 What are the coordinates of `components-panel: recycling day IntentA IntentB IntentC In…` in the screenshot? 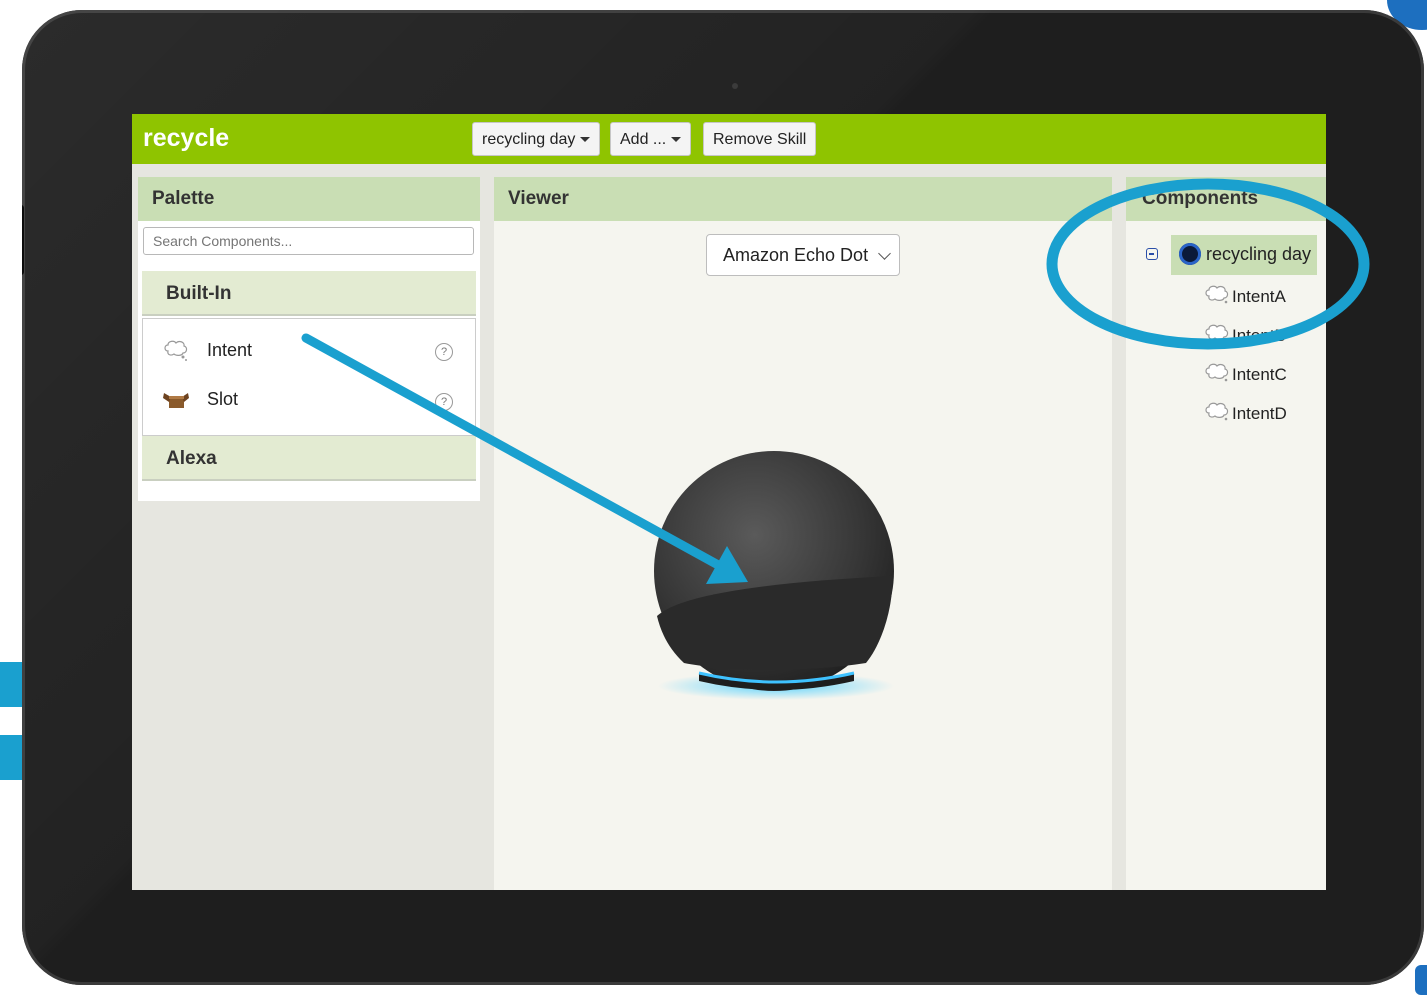 It's located at (1226, 555).